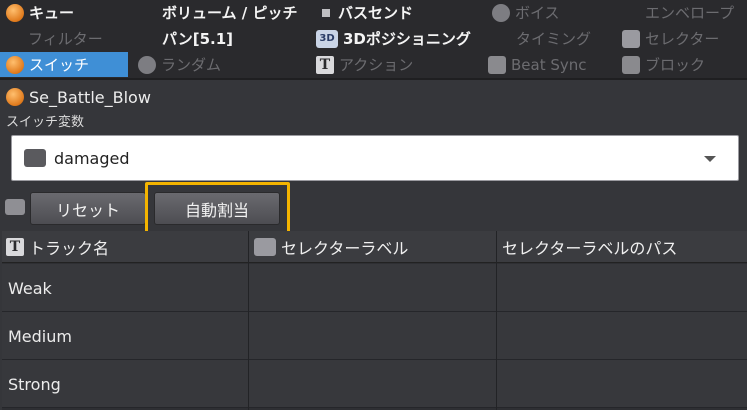 The image size is (747, 410). I want to click on table-header: T トラック名 セレクターラベル セレクターラベルのパス, so click(374, 247).